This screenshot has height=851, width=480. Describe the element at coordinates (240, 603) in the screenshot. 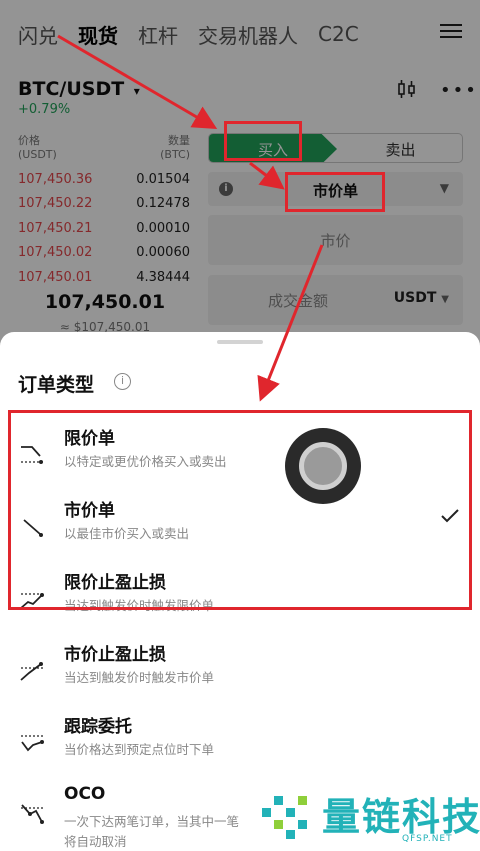

I see `option-limit-tp-sl: 限价止盈止损 当达到触发价时触发限价单` at that location.